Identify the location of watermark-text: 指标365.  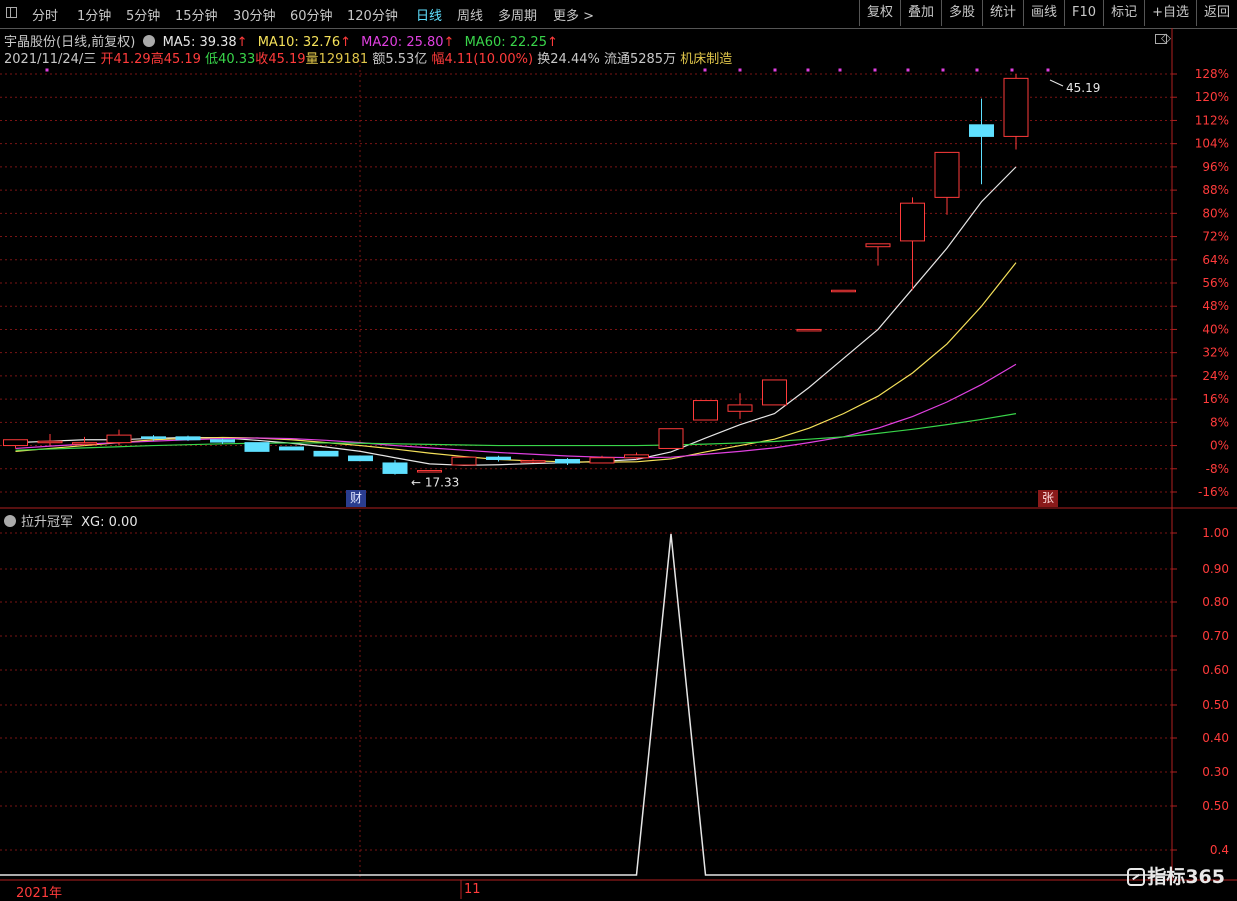
(1186, 877).